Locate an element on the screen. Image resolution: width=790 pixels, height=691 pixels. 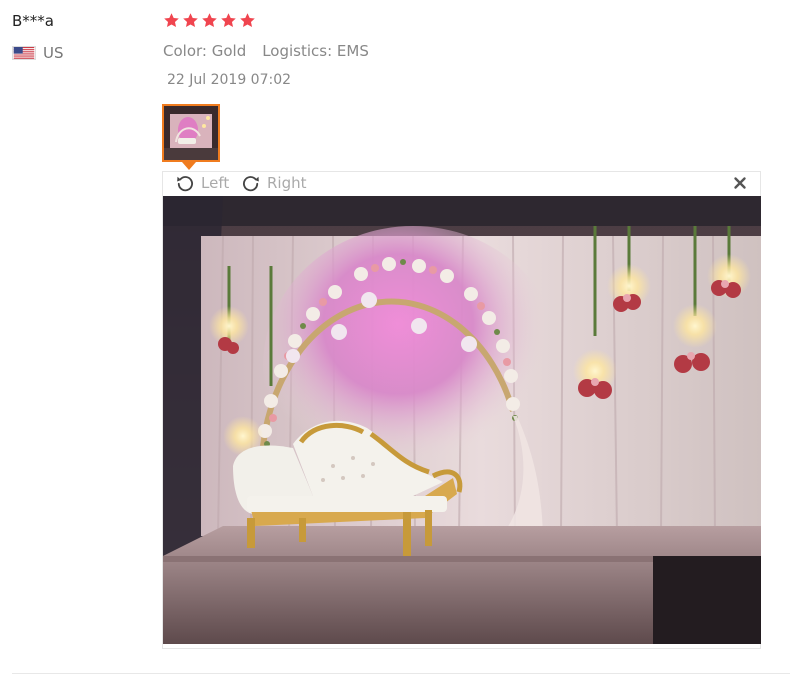
rotate-right-button: Right is located at coordinates (274, 183).